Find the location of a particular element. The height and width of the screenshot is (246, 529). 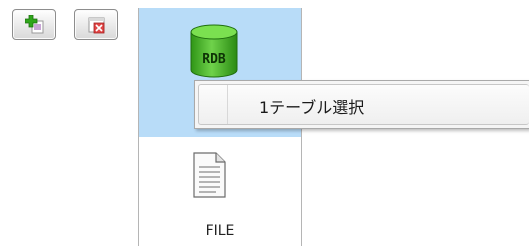

file-document-icon is located at coordinates (209, 175).